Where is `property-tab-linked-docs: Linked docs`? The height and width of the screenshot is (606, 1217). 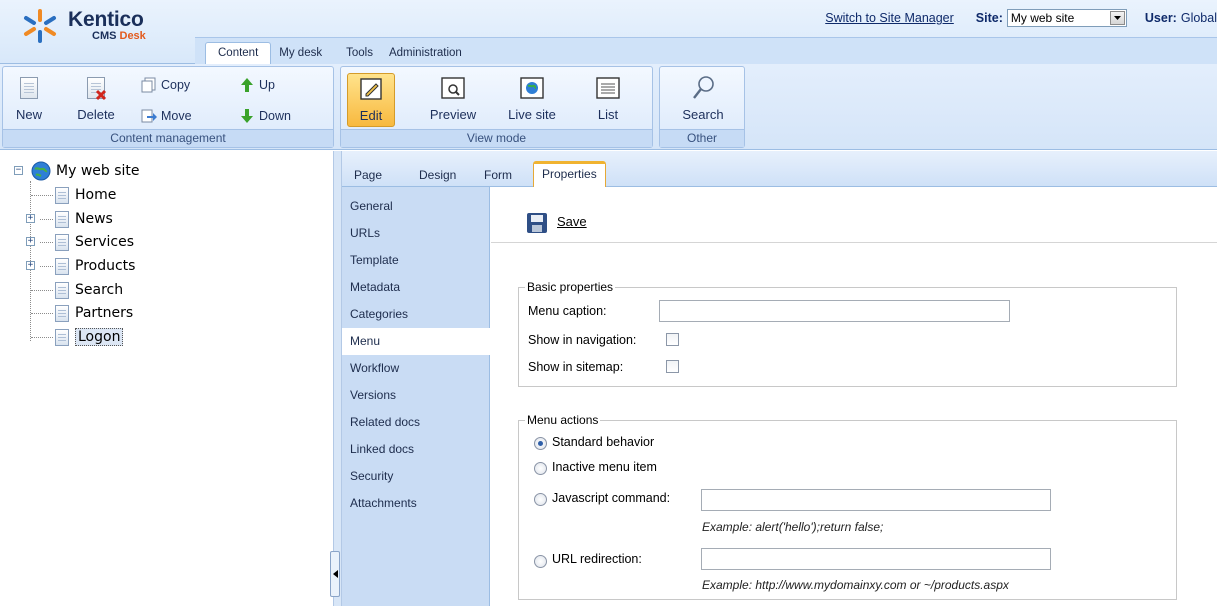 property-tab-linked-docs: Linked docs is located at coordinates (416, 449).